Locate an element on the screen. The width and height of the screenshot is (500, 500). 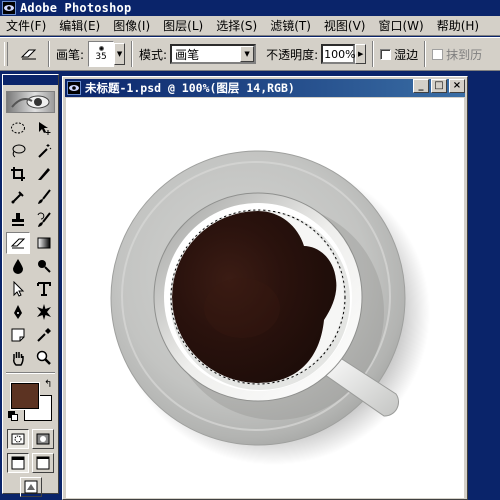
crop-icon is located at coordinates (18, 174).